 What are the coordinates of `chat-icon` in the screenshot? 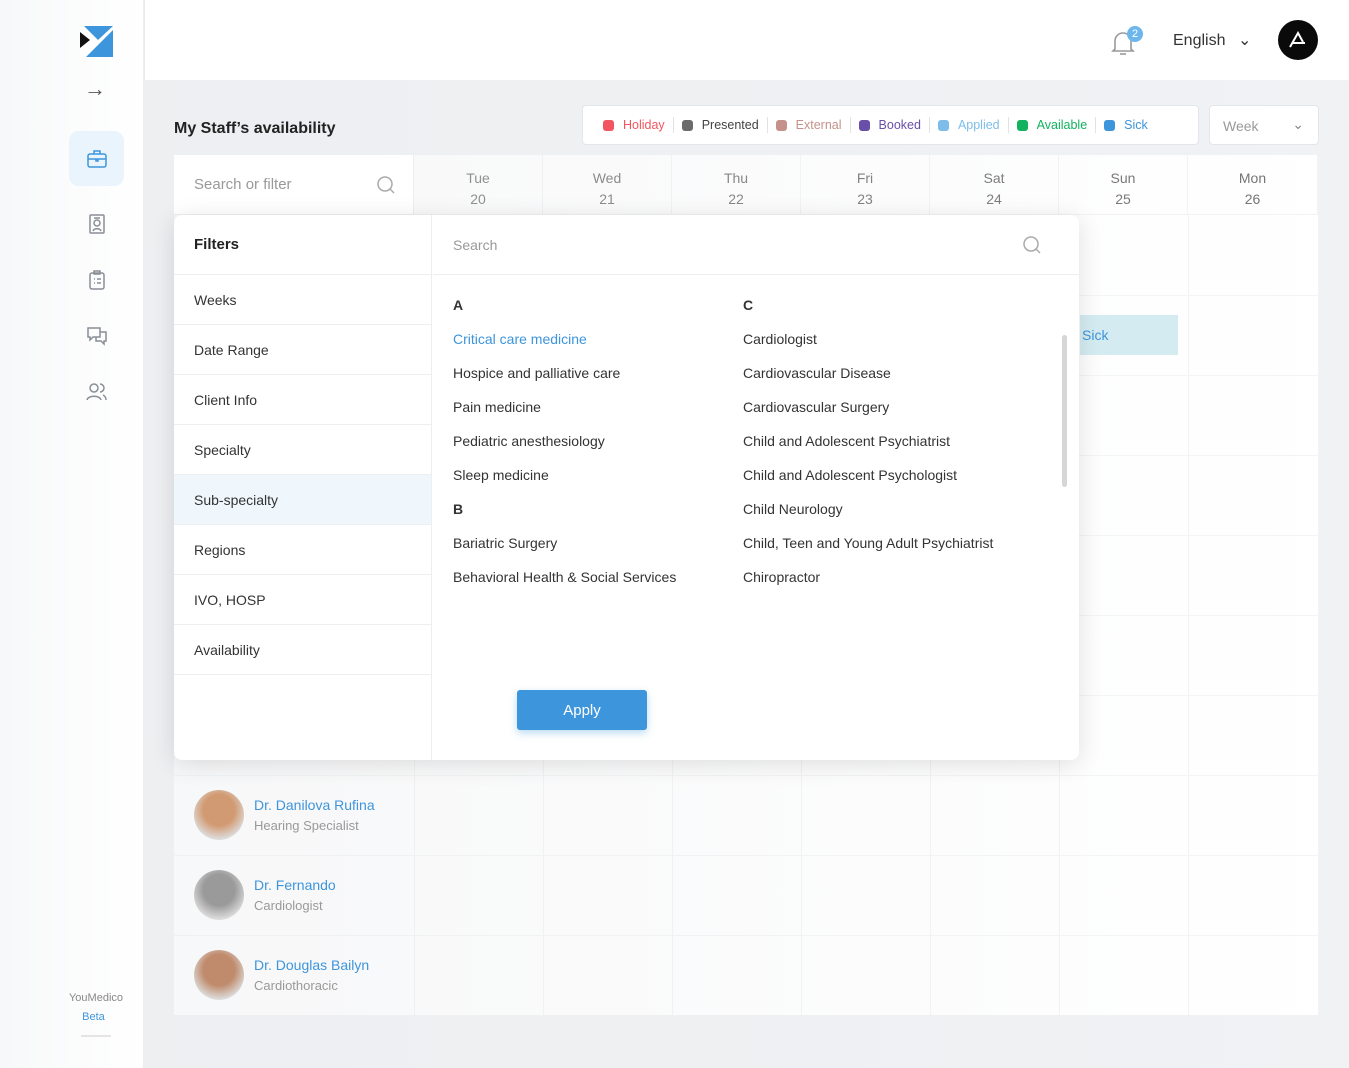 It's located at (96, 336).